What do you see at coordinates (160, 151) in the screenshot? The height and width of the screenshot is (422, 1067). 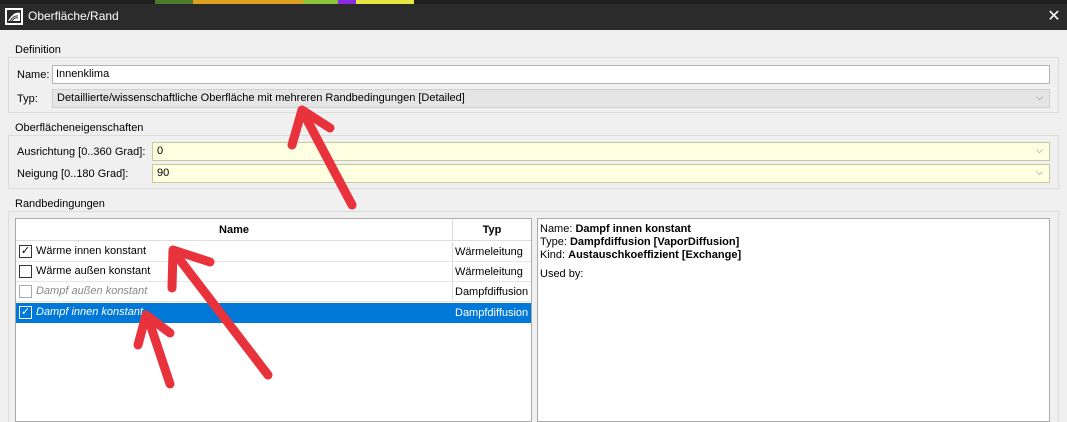 I see `orientation-value: 0` at bounding box center [160, 151].